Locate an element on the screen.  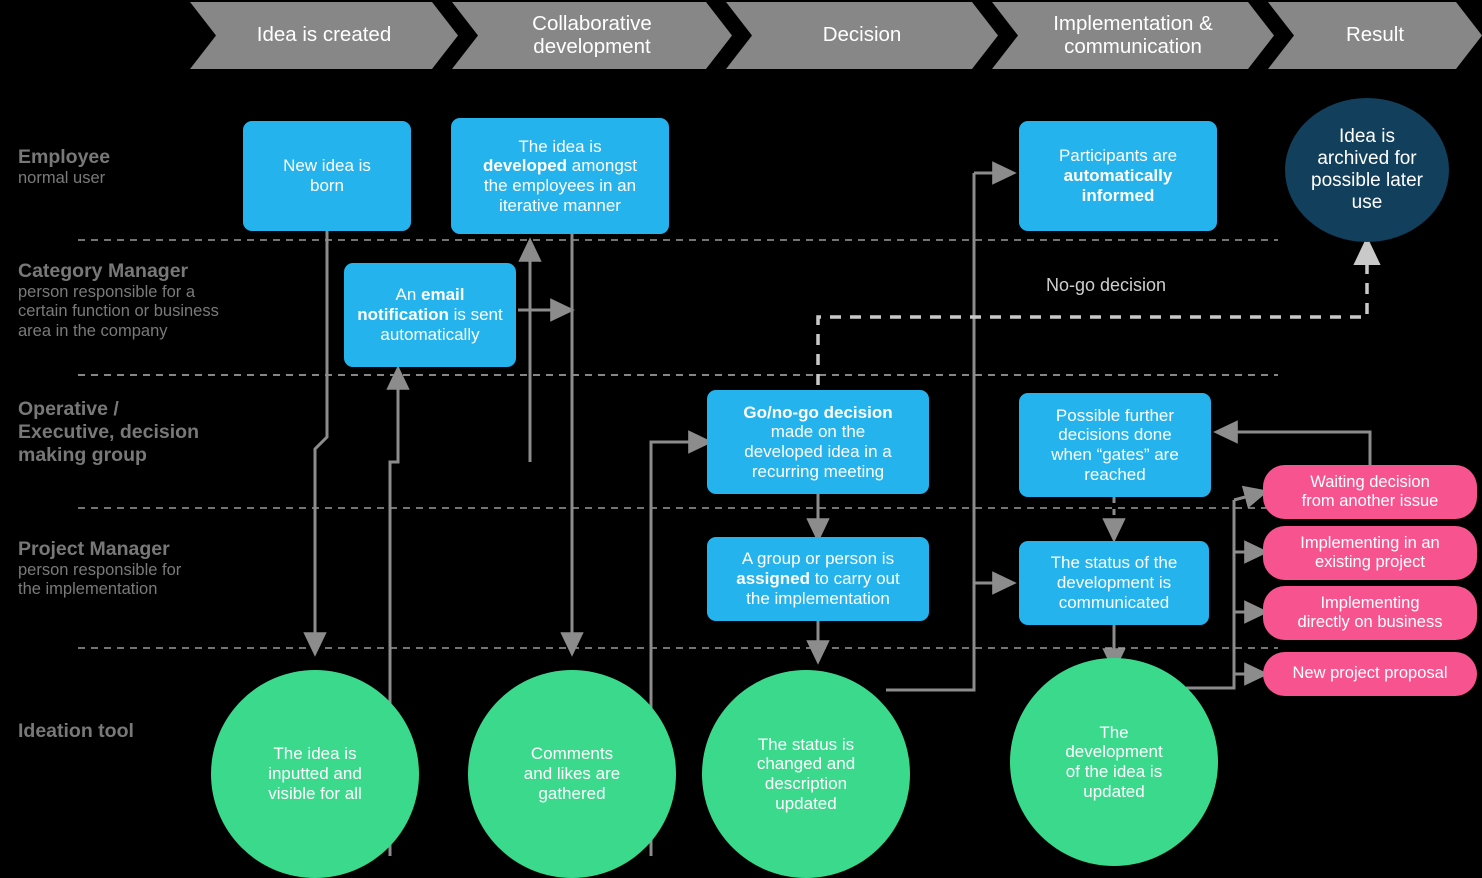
node-text-line1: The is located at coordinates (1114, 732).